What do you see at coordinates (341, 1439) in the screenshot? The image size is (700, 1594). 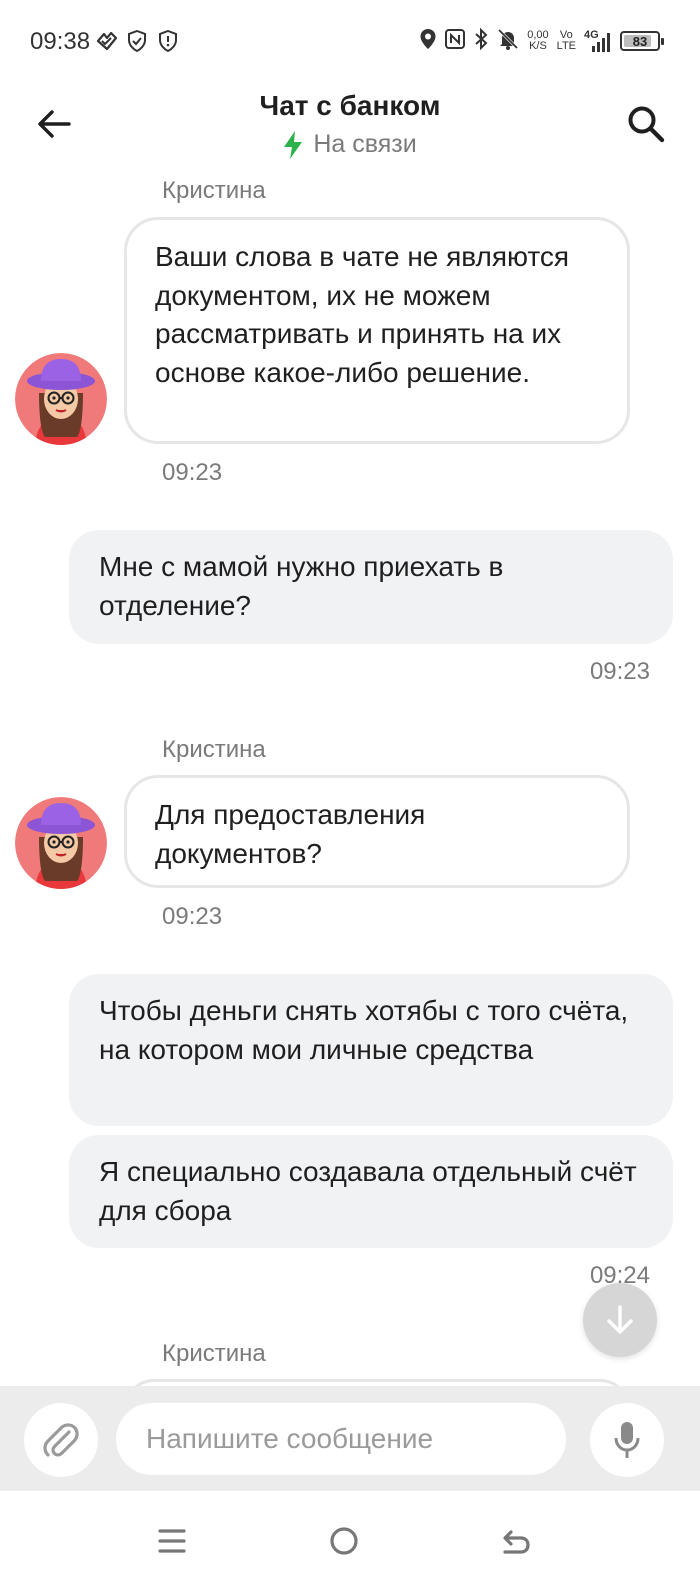 I see `message-input` at bounding box center [341, 1439].